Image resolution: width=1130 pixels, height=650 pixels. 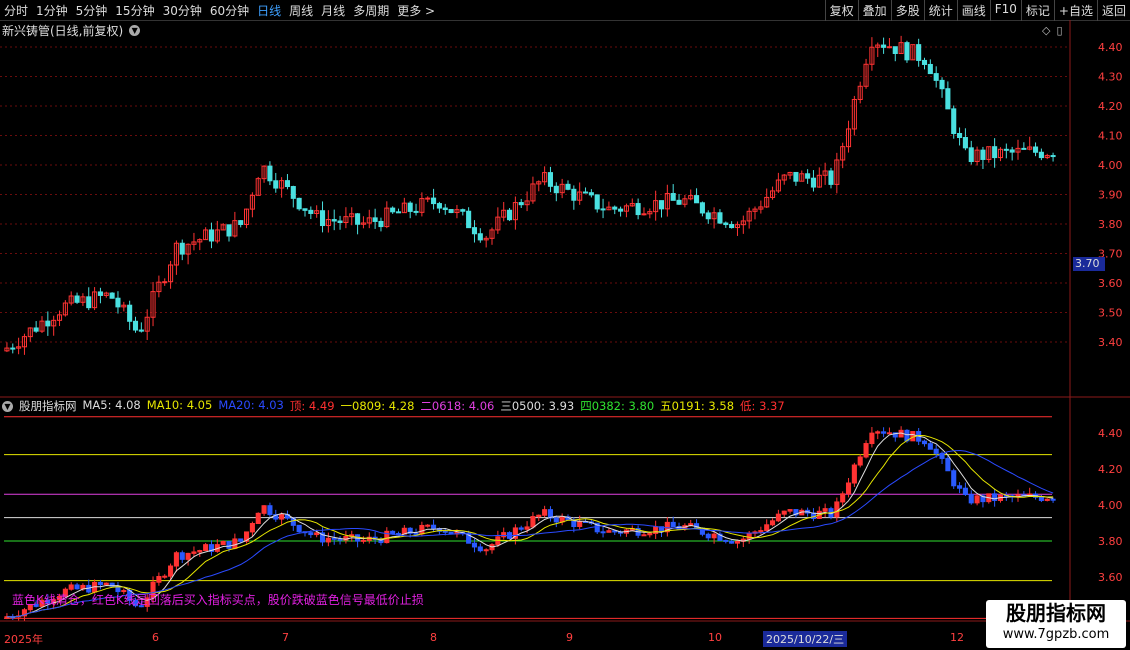 What do you see at coordinates (1110, 165) in the screenshot?
I see `price-axis-label: 4.00` at bounding box center [1110, 165].